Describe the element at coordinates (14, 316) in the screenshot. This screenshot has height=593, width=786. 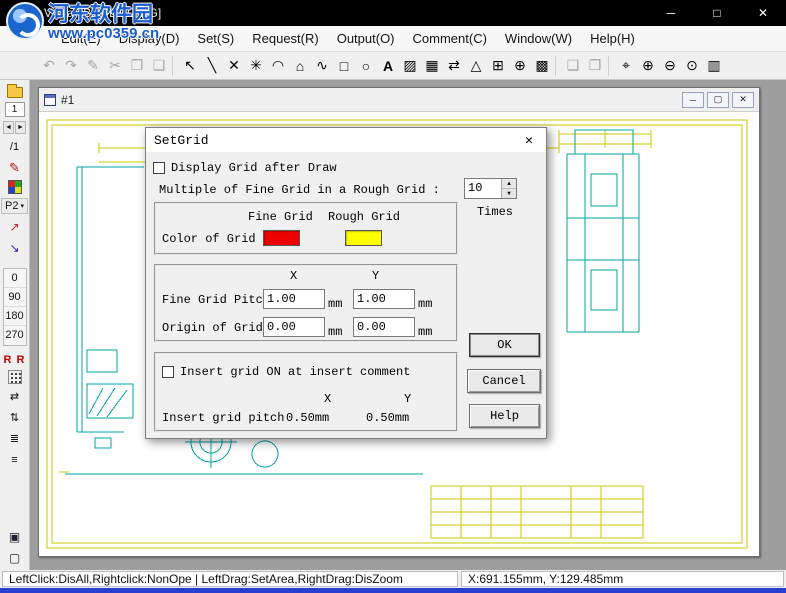
I see `angle-180: 180` at that location.